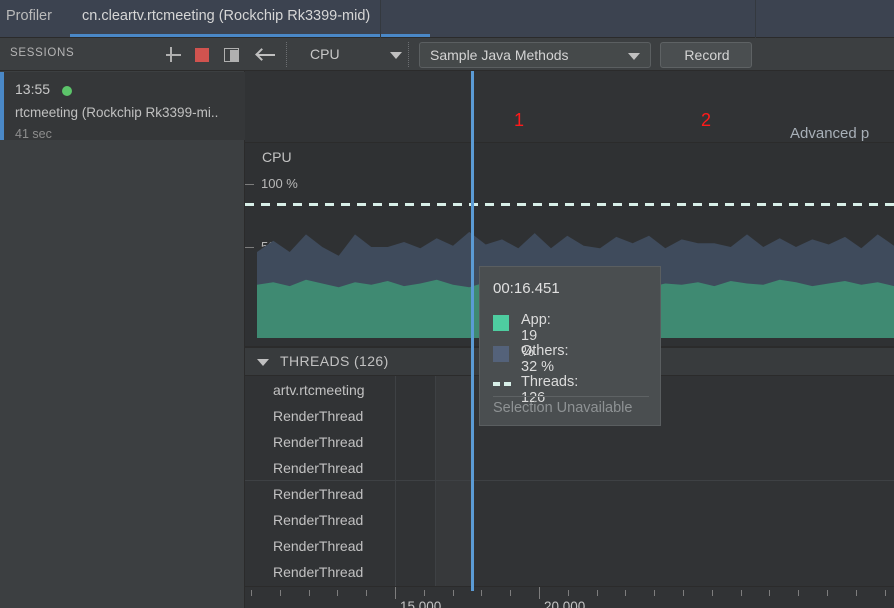 This screenshot has width=894, height=608. I want to click on tab-active-underline, so click(250, 35).